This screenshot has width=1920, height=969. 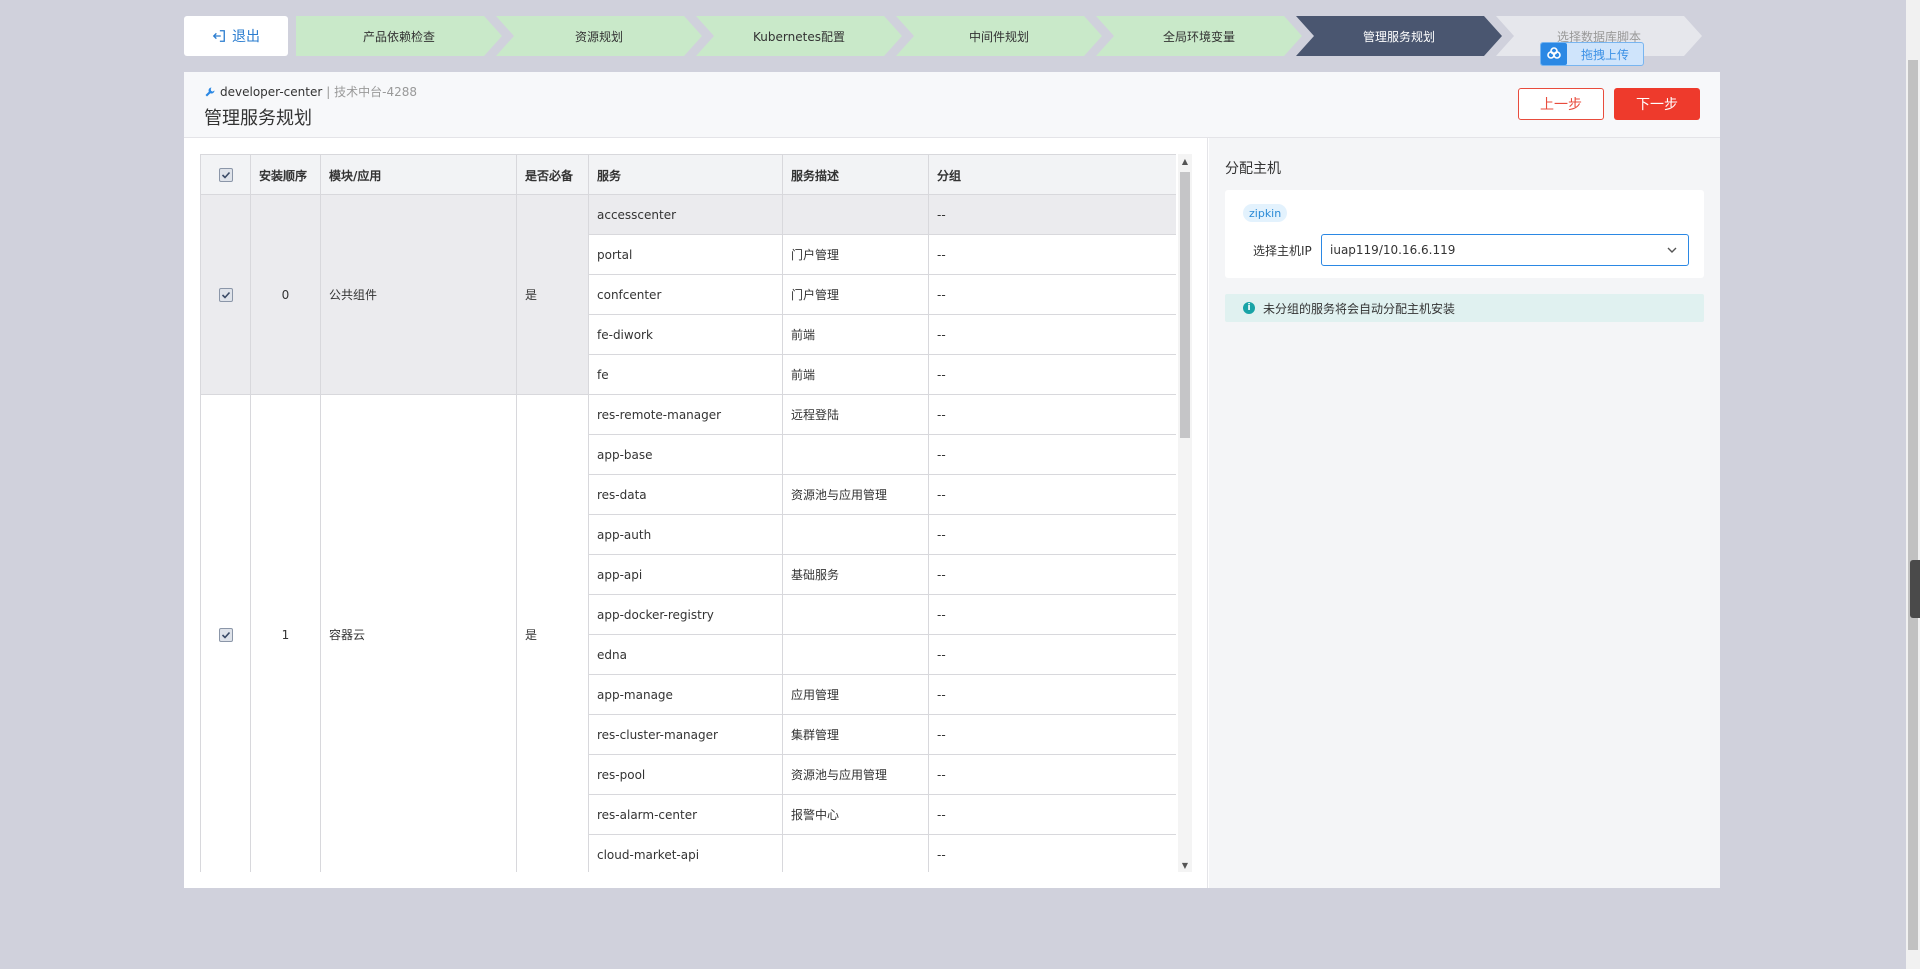 I want to click on step-4: 全局环境变量, so click(x=1199, y=36).